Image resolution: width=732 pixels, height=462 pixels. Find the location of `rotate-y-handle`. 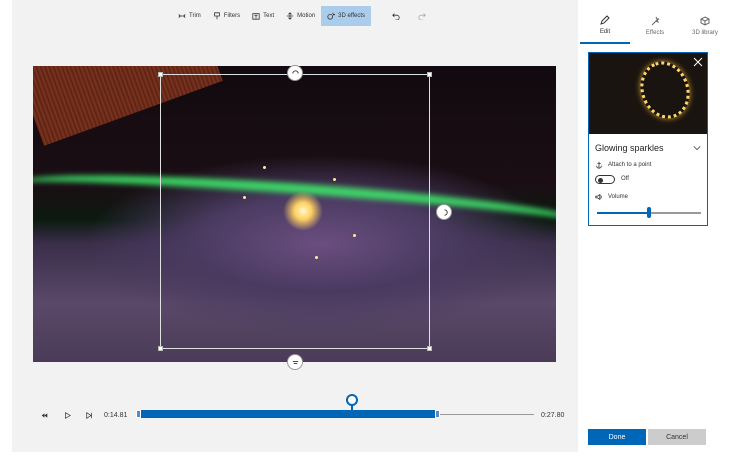

rotate-y-handle is located at coordinates (444, 212).